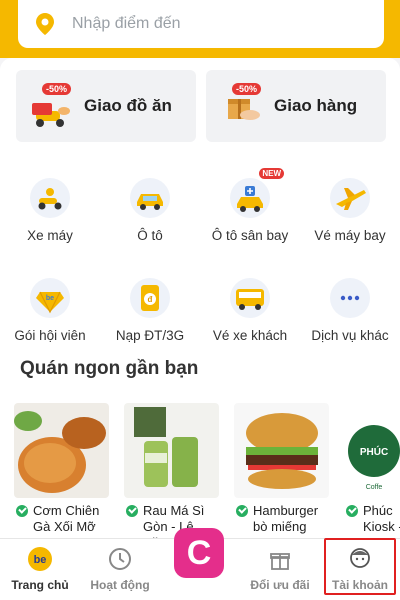  Describe the element at coordinates (360, 559) in the screenshot. I see `account-icon` at that location.